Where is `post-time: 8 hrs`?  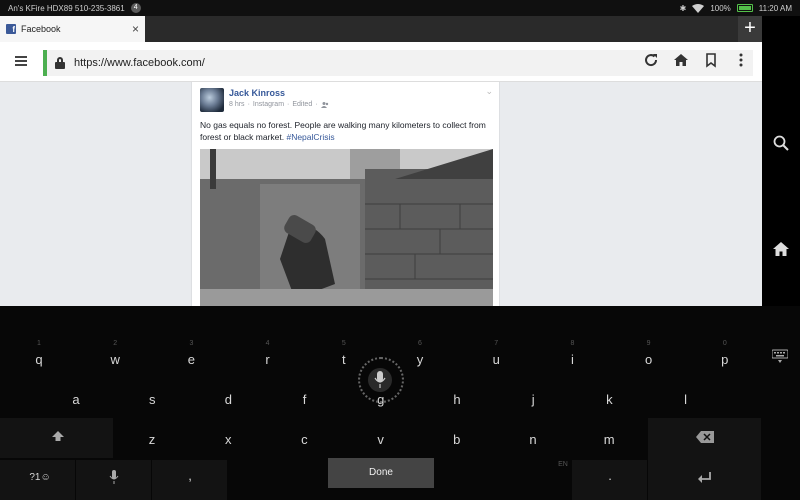 post-time: 8 hrs is located at coordinates (237, 105).